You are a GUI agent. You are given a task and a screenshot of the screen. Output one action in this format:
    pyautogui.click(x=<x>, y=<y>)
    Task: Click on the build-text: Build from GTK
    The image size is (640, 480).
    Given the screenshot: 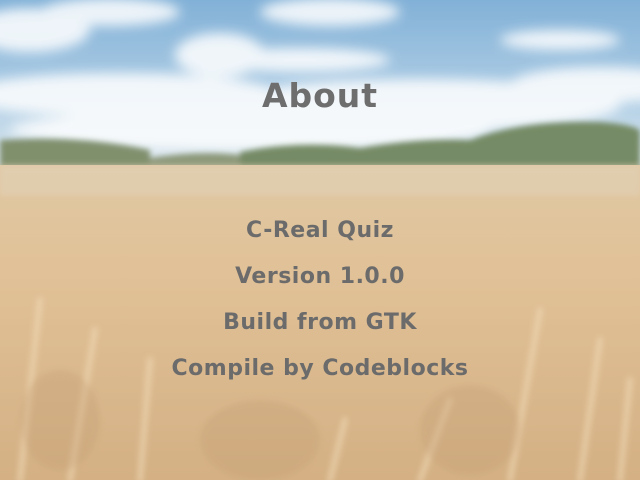 What is the action you would take?
    pyautogui.click(x=320, y=322)
    